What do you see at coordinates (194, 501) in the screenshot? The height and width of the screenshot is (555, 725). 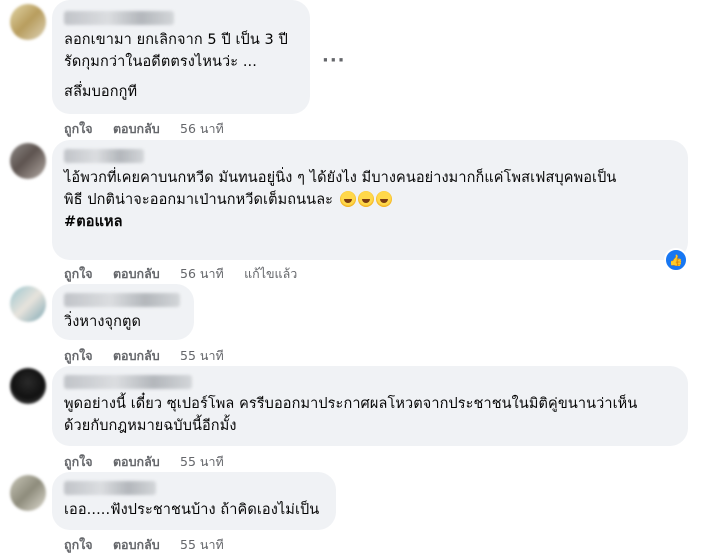 I see `comment-bubble: เออ.....ฟังประชาชนบ้าง ถ้าคิดเองไม่เป็น` at bounding box center [194, 501].